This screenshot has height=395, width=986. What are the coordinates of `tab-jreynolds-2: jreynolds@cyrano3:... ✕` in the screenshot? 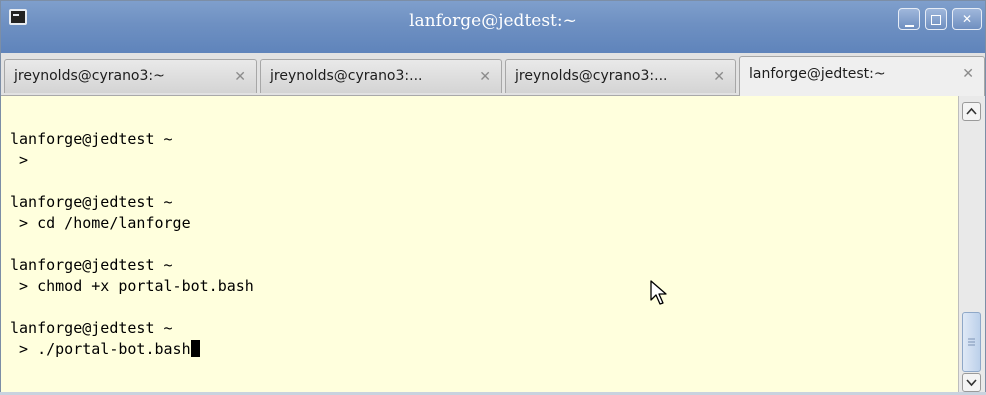 It's located at (381, 76).